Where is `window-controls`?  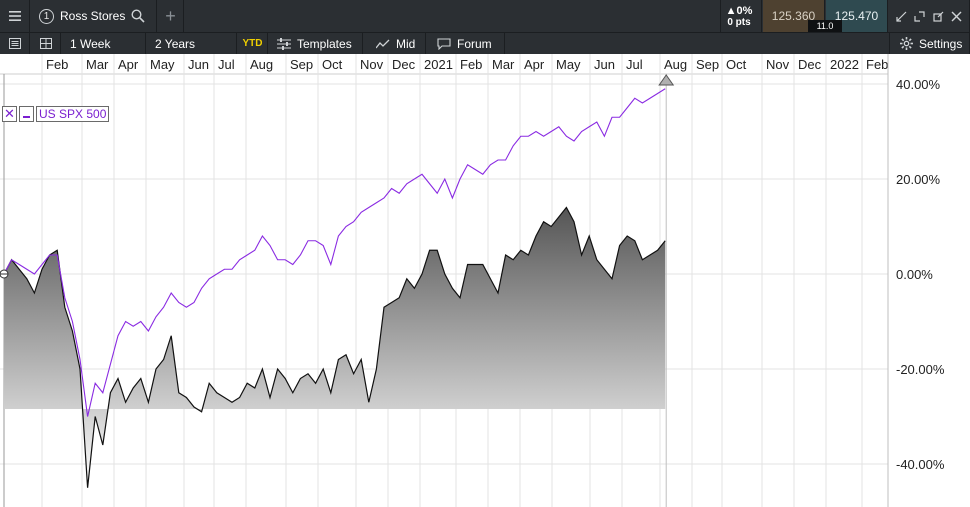 window-controls is located at coordinates (929, 16).